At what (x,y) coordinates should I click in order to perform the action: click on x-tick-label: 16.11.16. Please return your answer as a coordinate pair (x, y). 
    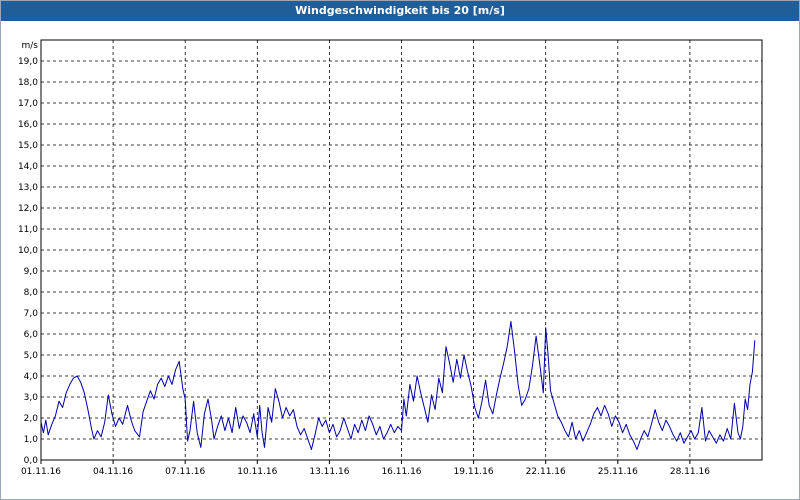
    Looking at the image, I should click on (401, 472).